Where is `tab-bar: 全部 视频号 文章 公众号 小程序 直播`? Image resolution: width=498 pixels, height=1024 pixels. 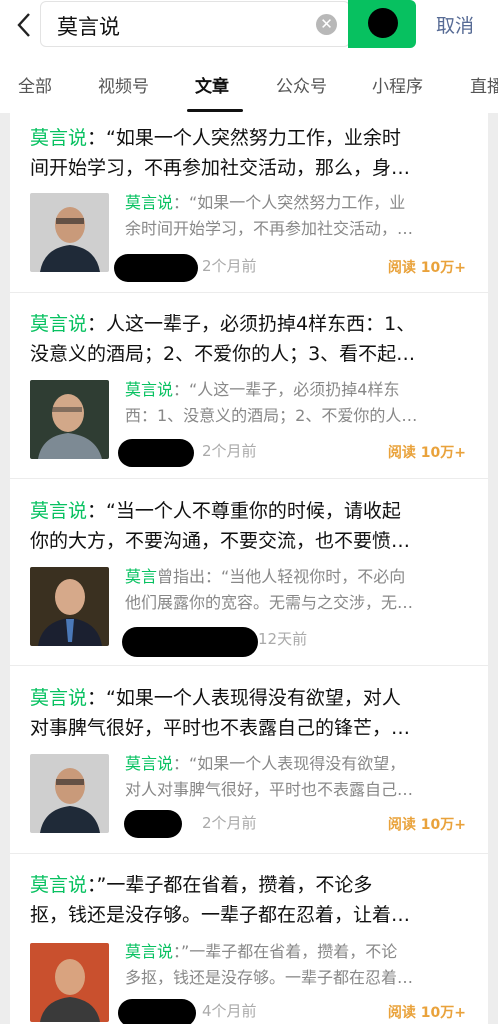 tab-bar: 全部 视频号 文章 公众号 小程序 直播 is located at coordinates (249, 84).